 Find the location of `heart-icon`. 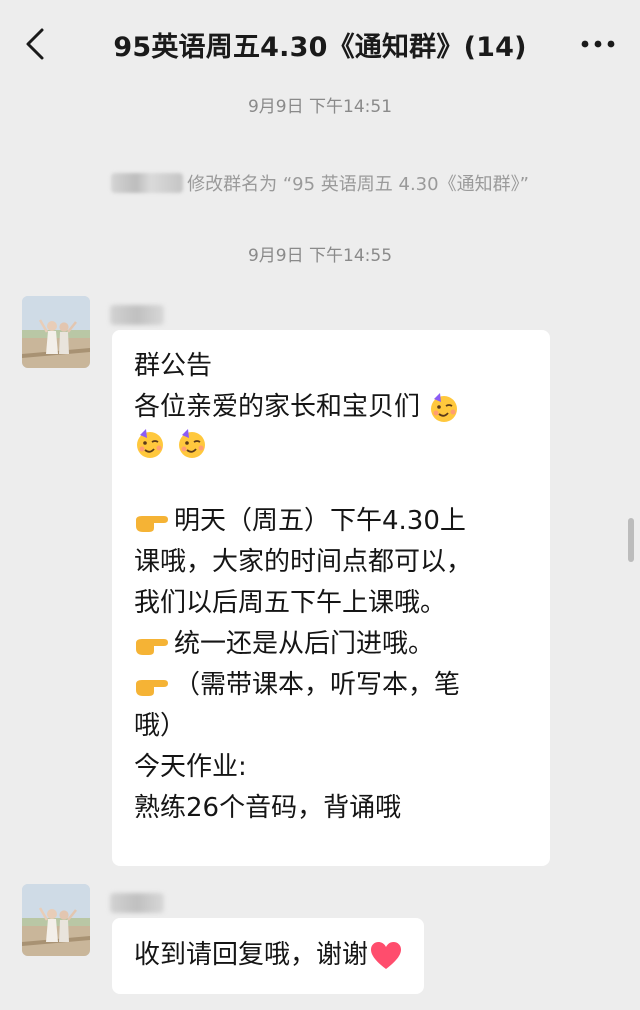

heart-icon is located at coordinates (386, 955).